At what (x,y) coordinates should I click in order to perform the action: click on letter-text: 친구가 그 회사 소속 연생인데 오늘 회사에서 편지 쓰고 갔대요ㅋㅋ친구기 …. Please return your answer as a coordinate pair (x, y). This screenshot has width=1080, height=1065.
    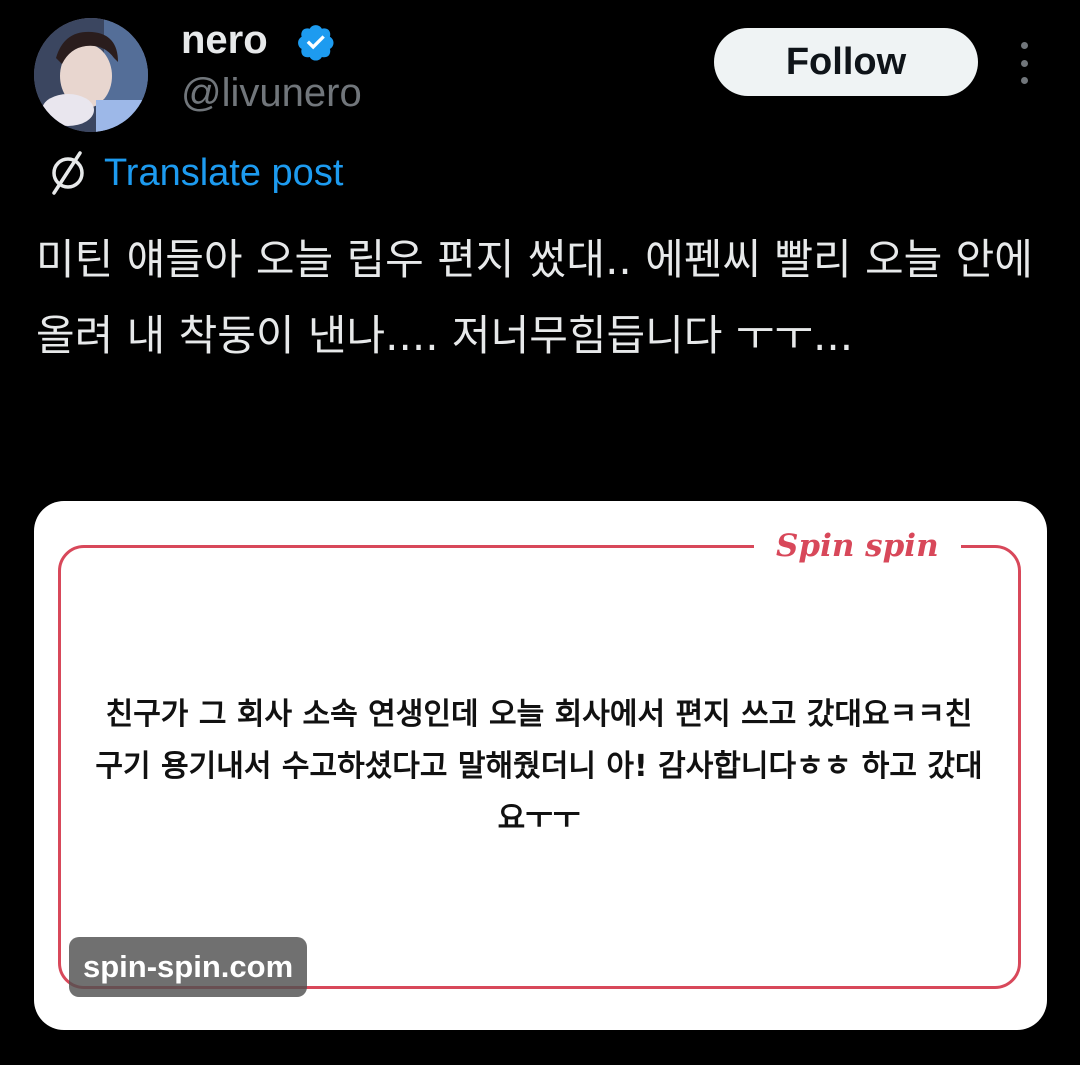
    Looking at the image, I should click on (539, 766).